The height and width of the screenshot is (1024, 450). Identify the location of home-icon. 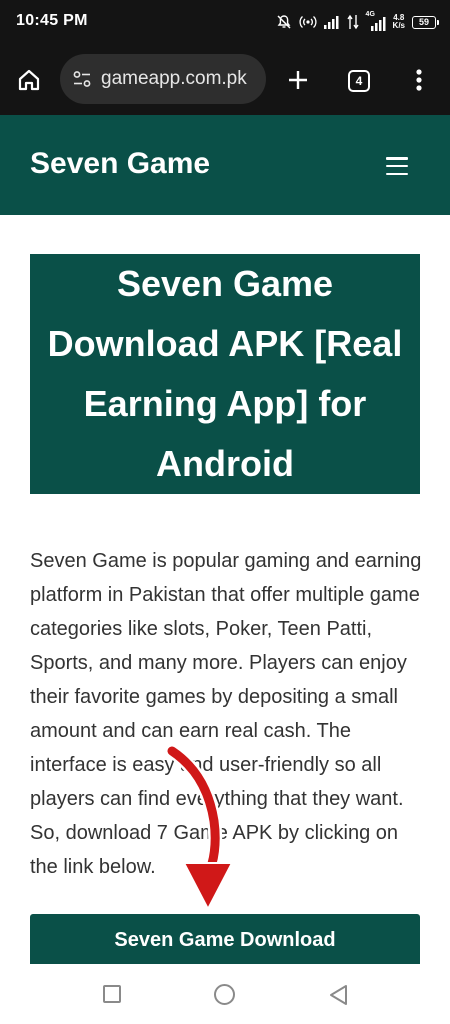
(29, 80).